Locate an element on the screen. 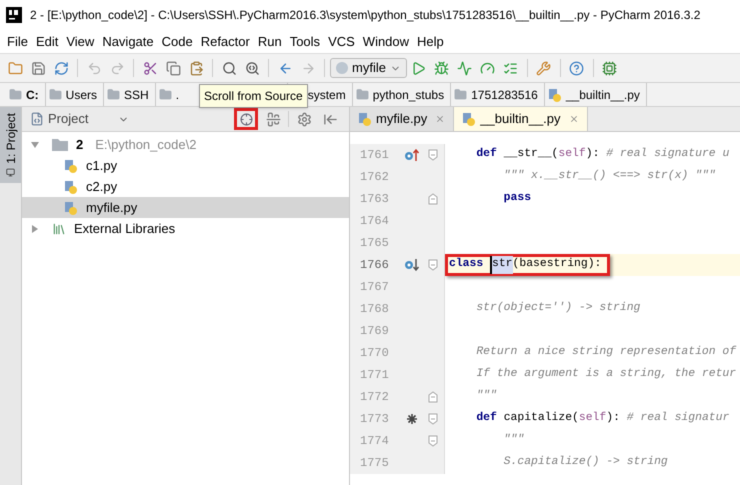 The image size is (740, 485). menu-item: File is located at coordinates (17, 41).